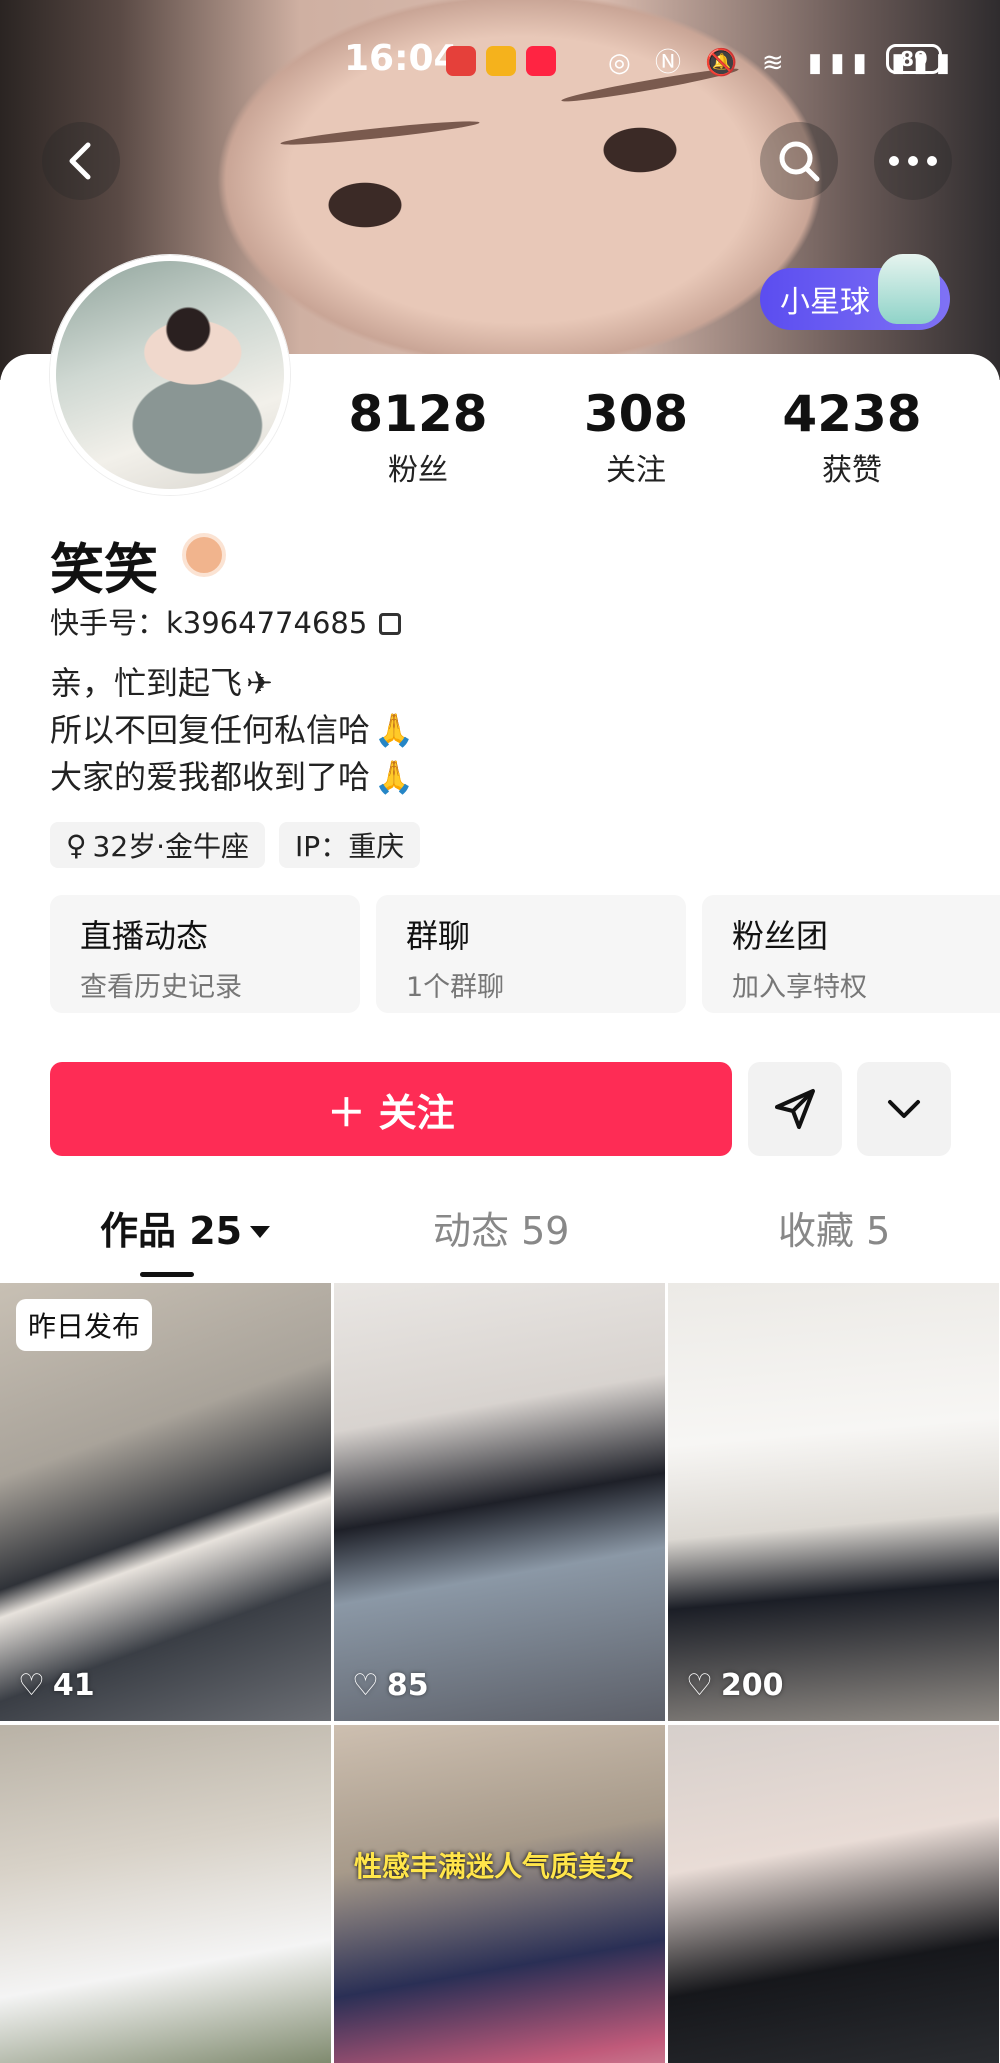 The image size is (1000, 2063). I want to click on stat-following: 308 关注, so click(636, 437).